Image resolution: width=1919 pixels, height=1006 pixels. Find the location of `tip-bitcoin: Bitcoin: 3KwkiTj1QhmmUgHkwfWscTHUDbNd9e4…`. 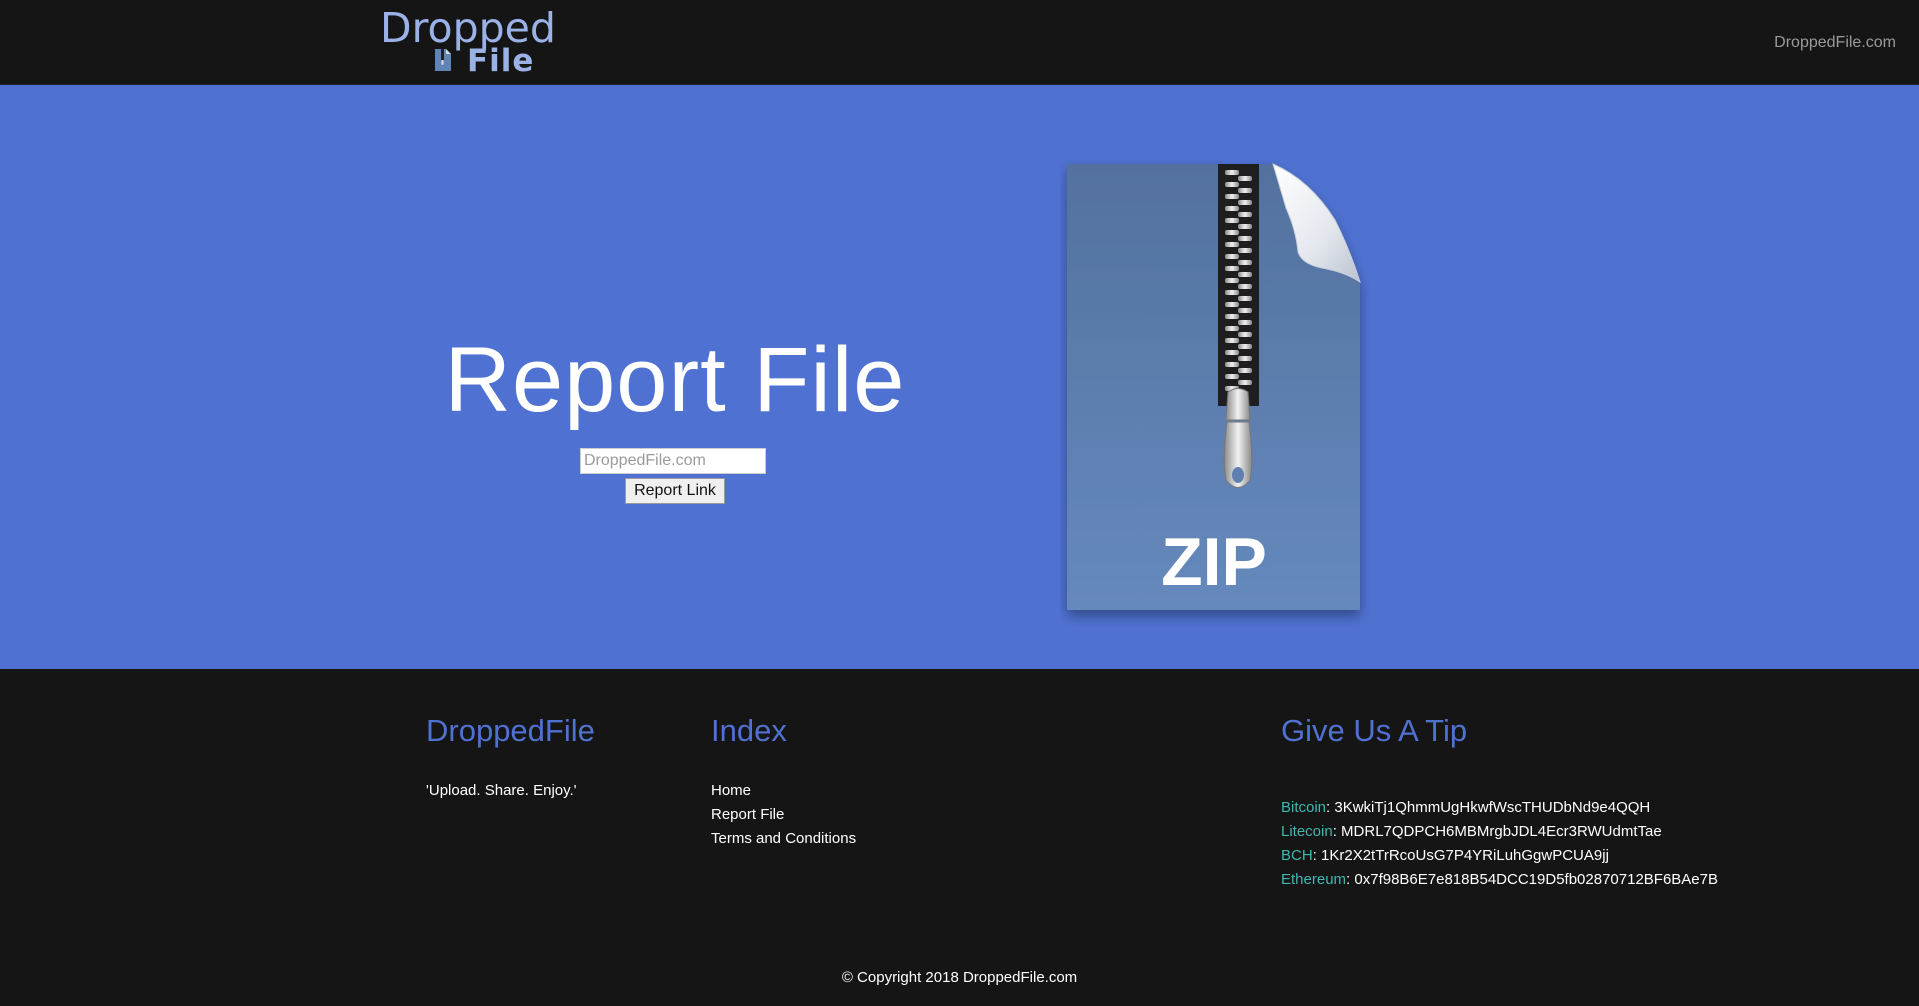

tip-bitcoin: Bitcoin: 3KwkiTj1QhmmUgHkwfWscTHUDbNd9e4… is located at coordinates (1466, 807).